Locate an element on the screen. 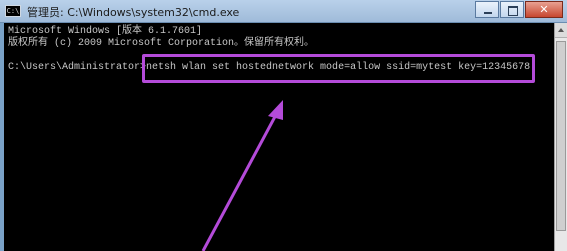 The image size is (567, 251). annotation-arrow-icon is located at coordinates (242, 175).